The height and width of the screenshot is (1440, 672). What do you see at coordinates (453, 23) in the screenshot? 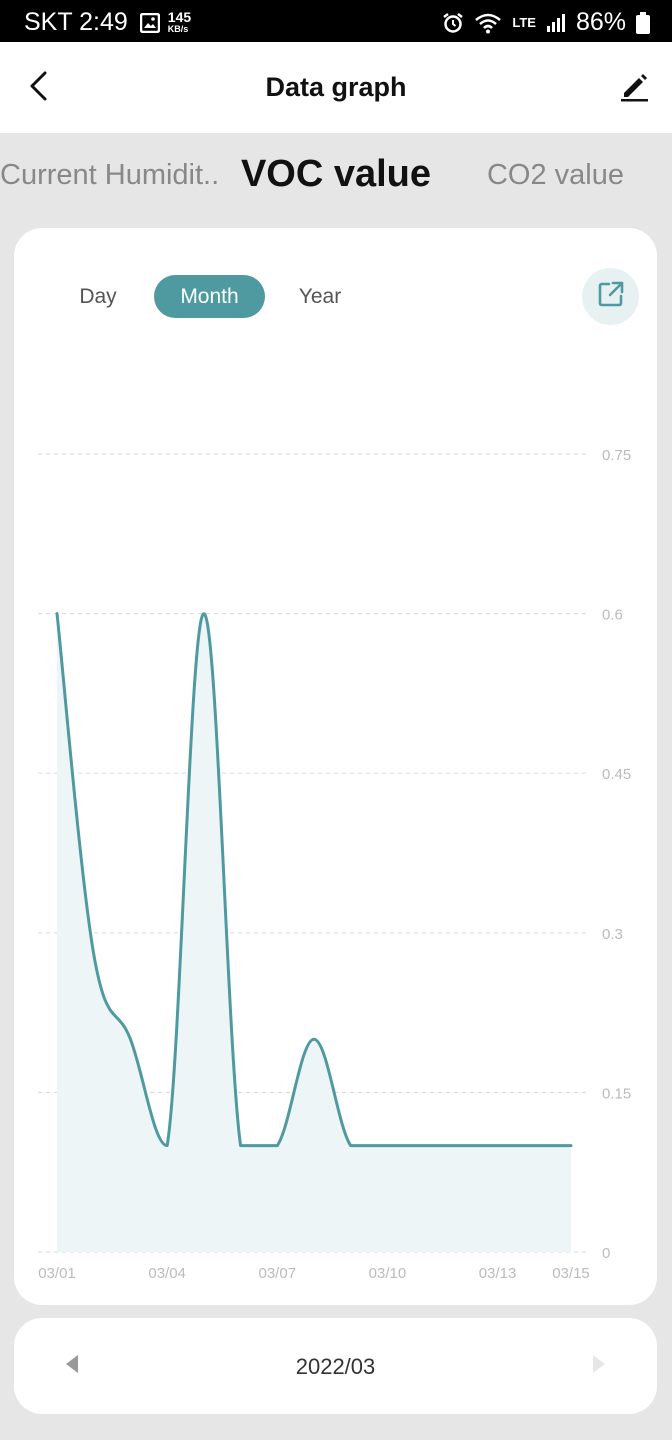
I see `alarm-icon` at bounding box center [453, 23].